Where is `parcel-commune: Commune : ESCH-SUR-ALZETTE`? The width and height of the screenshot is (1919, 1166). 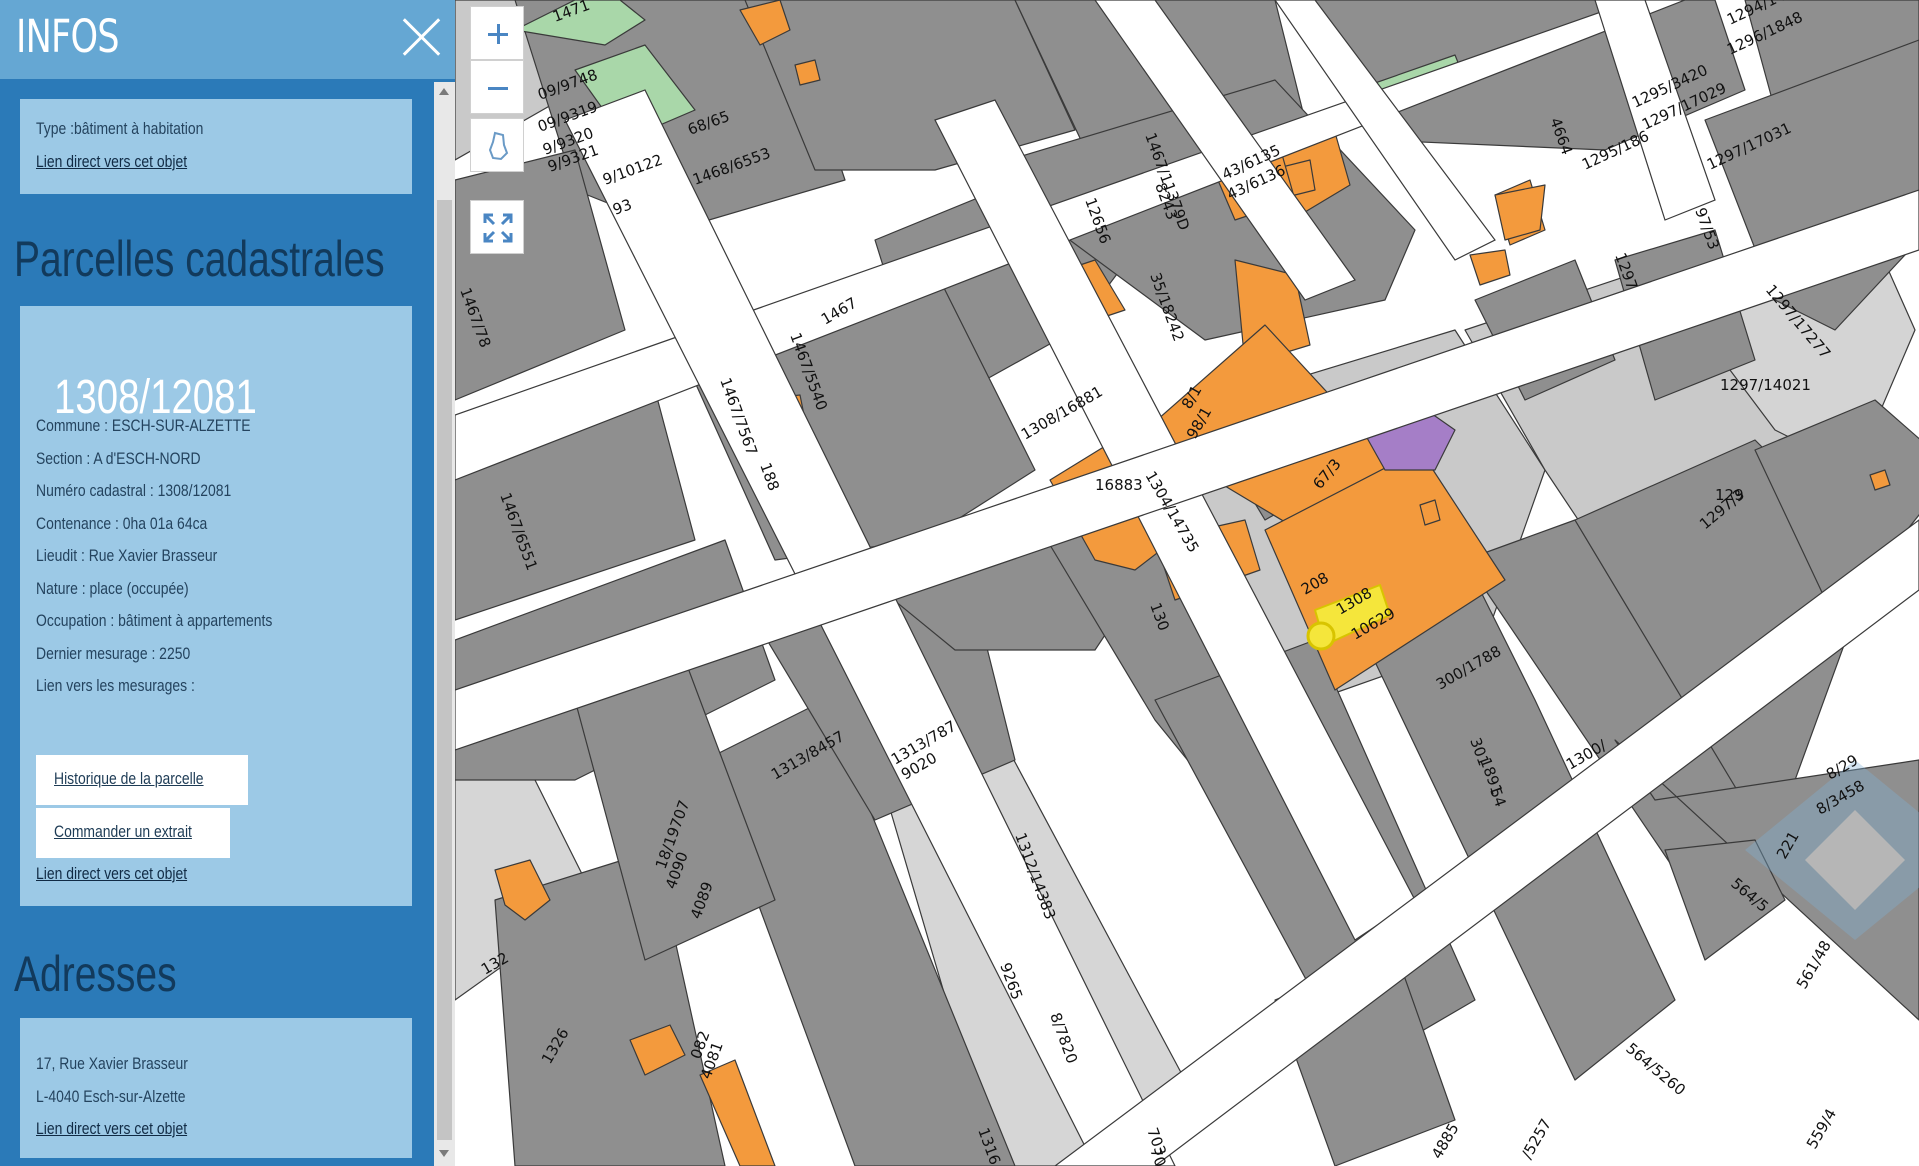 parcel-commune: Commune : ESCH-SUR-ALZETTE is located at coordinates (143, 425).